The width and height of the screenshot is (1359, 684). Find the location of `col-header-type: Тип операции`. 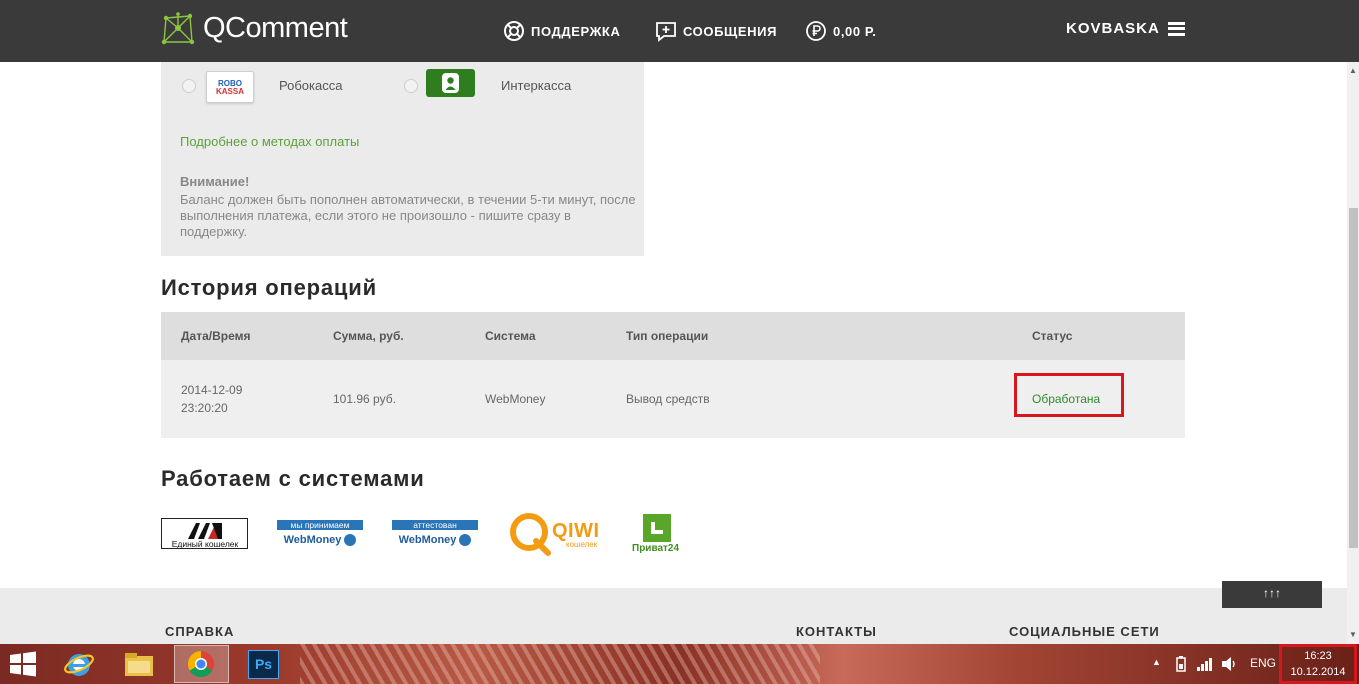

col-header-type: Тип операции is located at coordinates (667, 336).